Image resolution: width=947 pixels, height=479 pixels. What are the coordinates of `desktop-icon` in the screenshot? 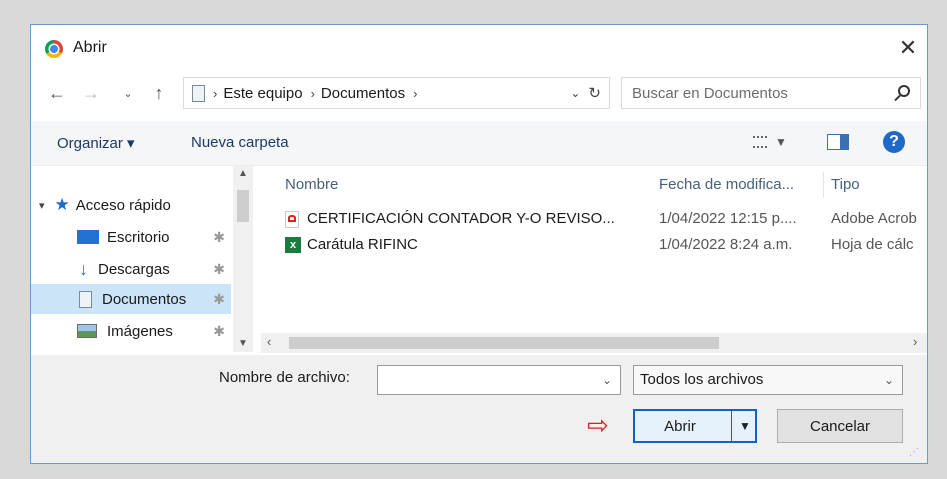 It's located at (88, 237).